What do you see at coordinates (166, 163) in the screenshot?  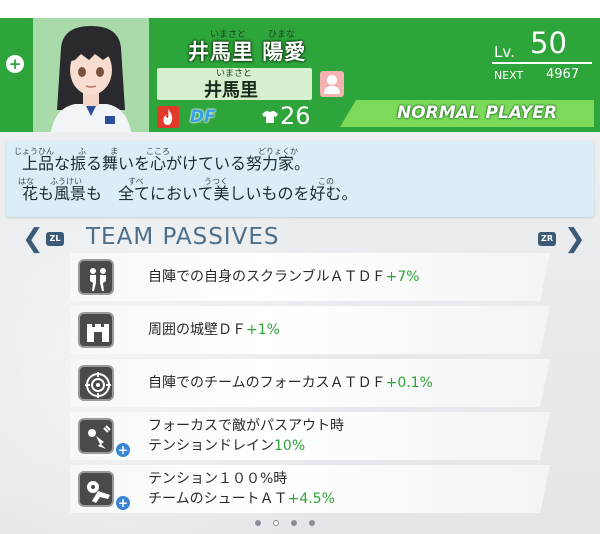 I see `description-line-1: 上品な振る舞いを心がけている努力家。` at bounding box center [166, 163].